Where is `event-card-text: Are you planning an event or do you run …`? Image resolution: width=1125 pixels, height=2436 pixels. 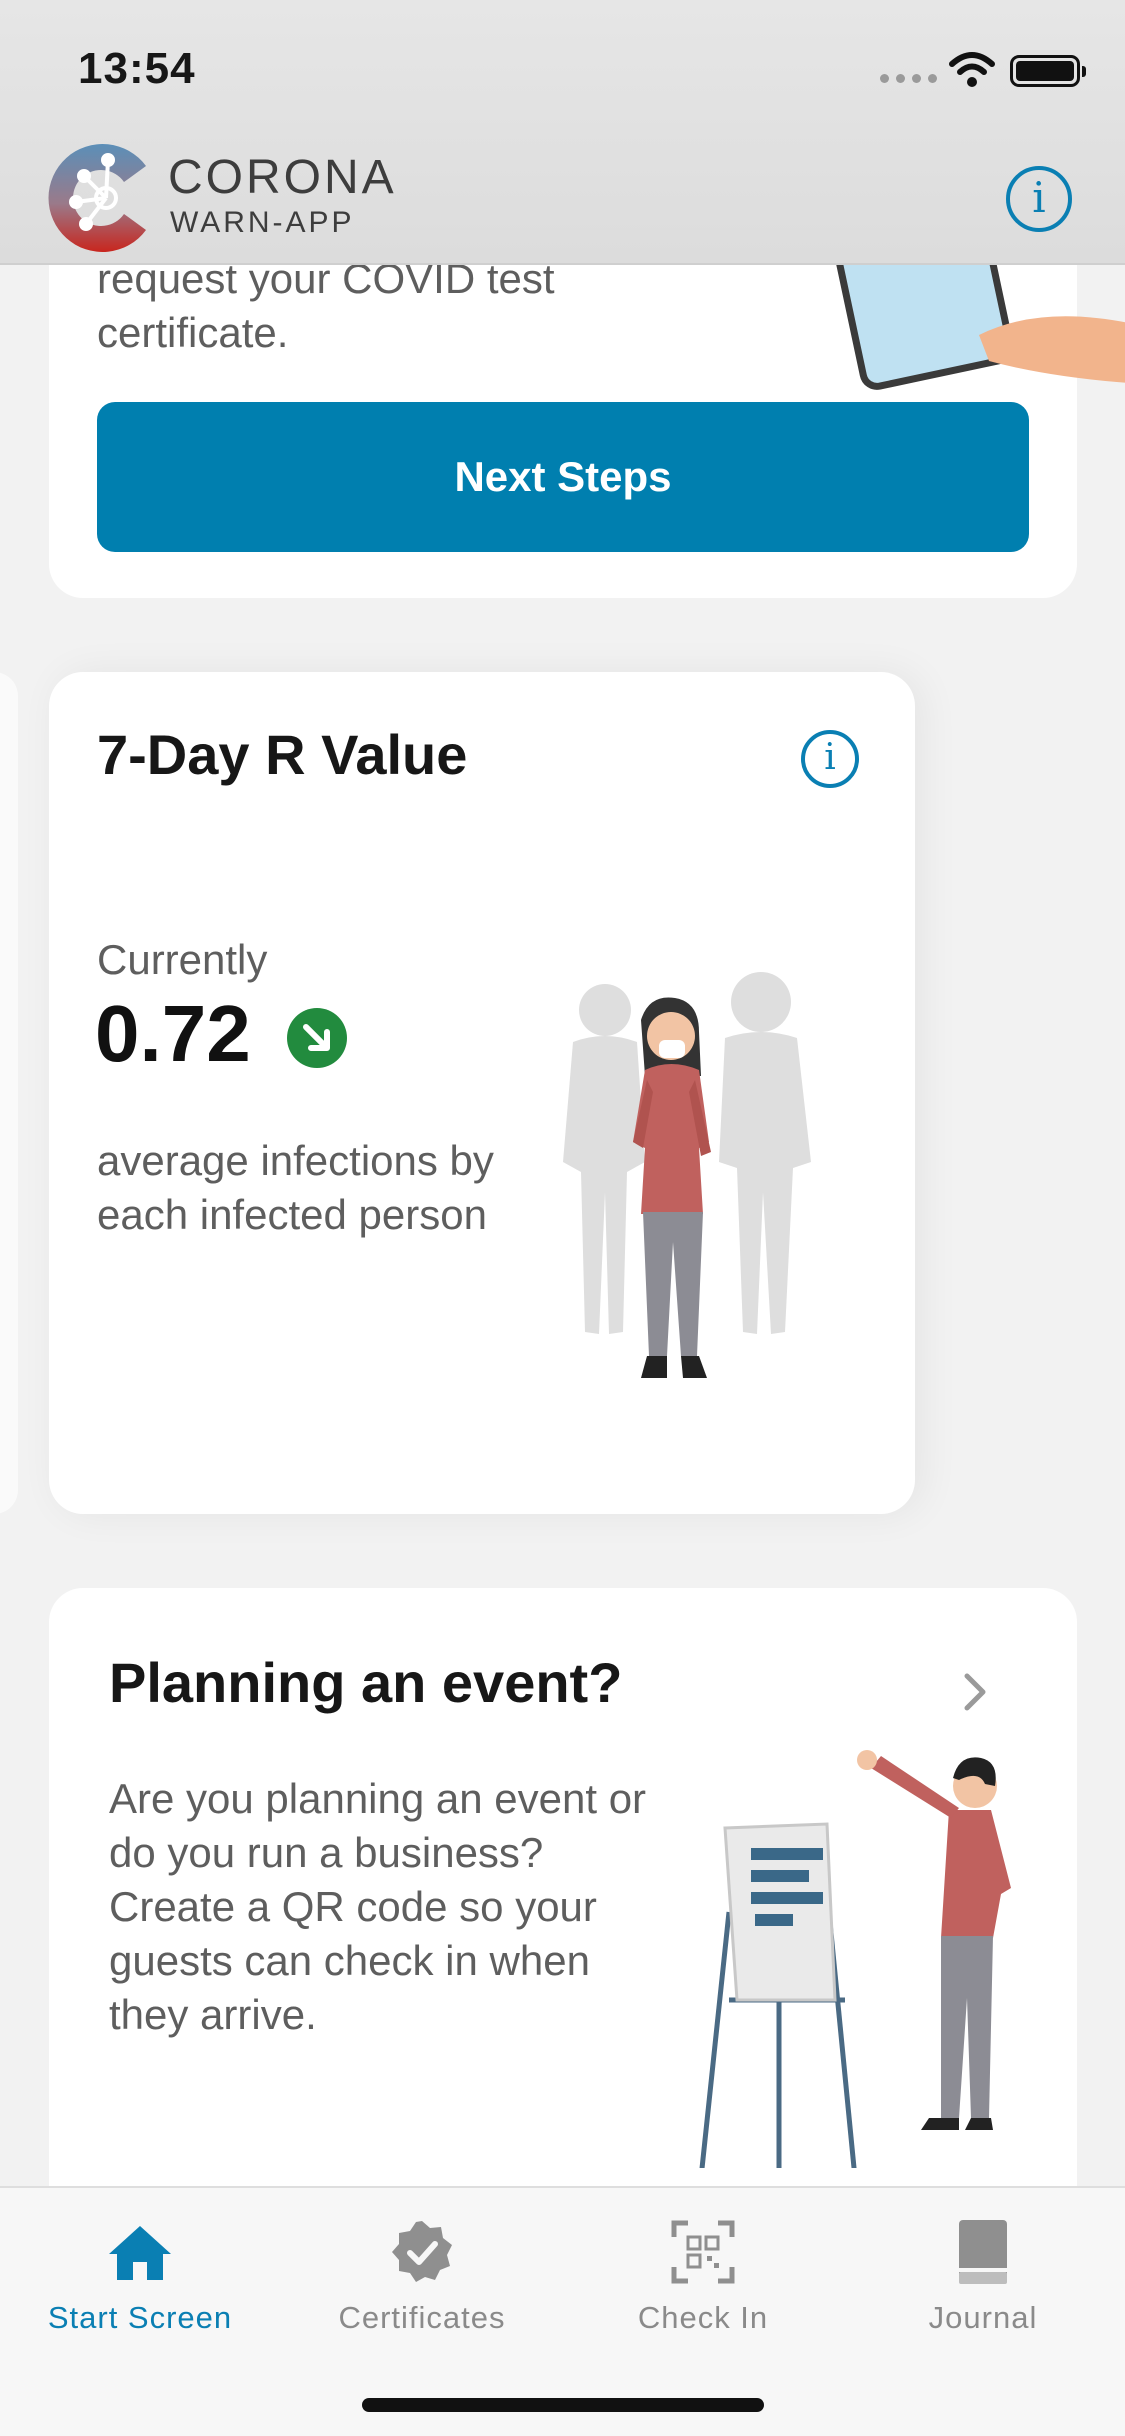
event-card-text: Are you planning an event or do you run … is located at coordinates (378, 1906).